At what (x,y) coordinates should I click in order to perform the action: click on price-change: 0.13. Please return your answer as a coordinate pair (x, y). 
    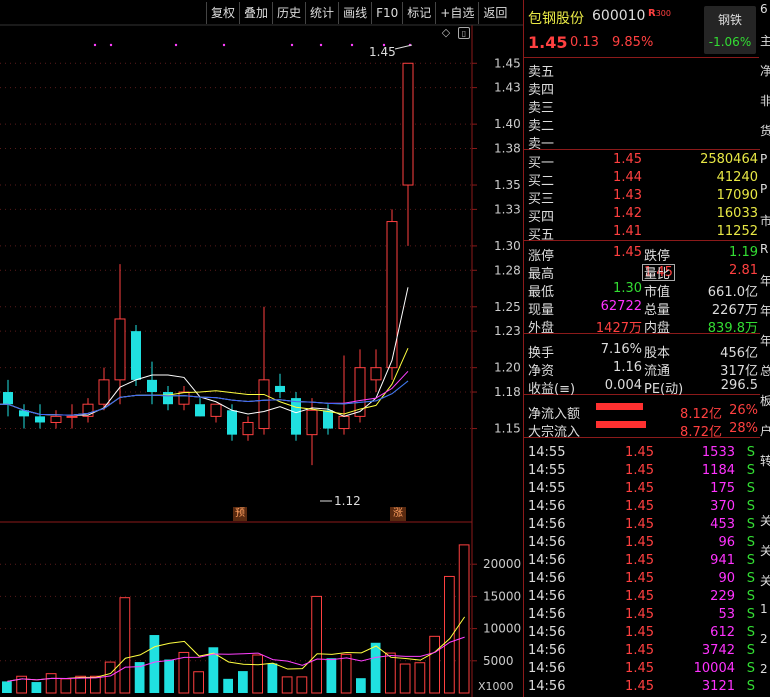
    Looking at the image, I should click on (584, 42).